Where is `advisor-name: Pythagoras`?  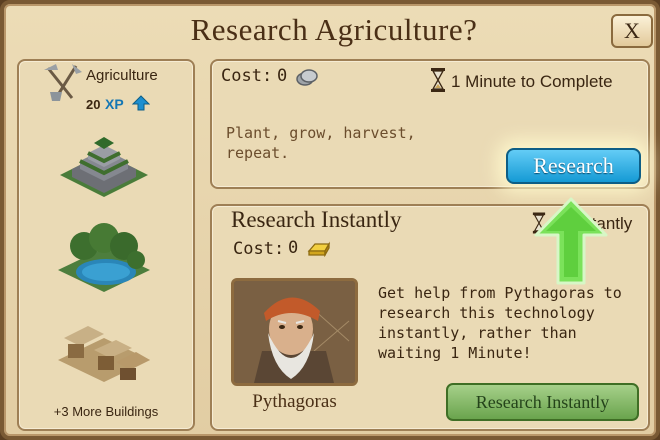 advisor-name: Pythagoras is located at coordinates (294, 401).